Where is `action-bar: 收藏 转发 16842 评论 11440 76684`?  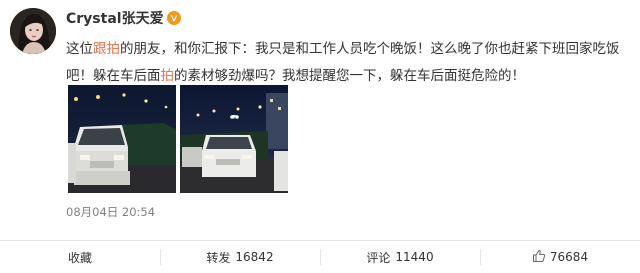 action-bar: 收藏 转发 16842 评论 11440 76684 is located at coordinates (320, 257).